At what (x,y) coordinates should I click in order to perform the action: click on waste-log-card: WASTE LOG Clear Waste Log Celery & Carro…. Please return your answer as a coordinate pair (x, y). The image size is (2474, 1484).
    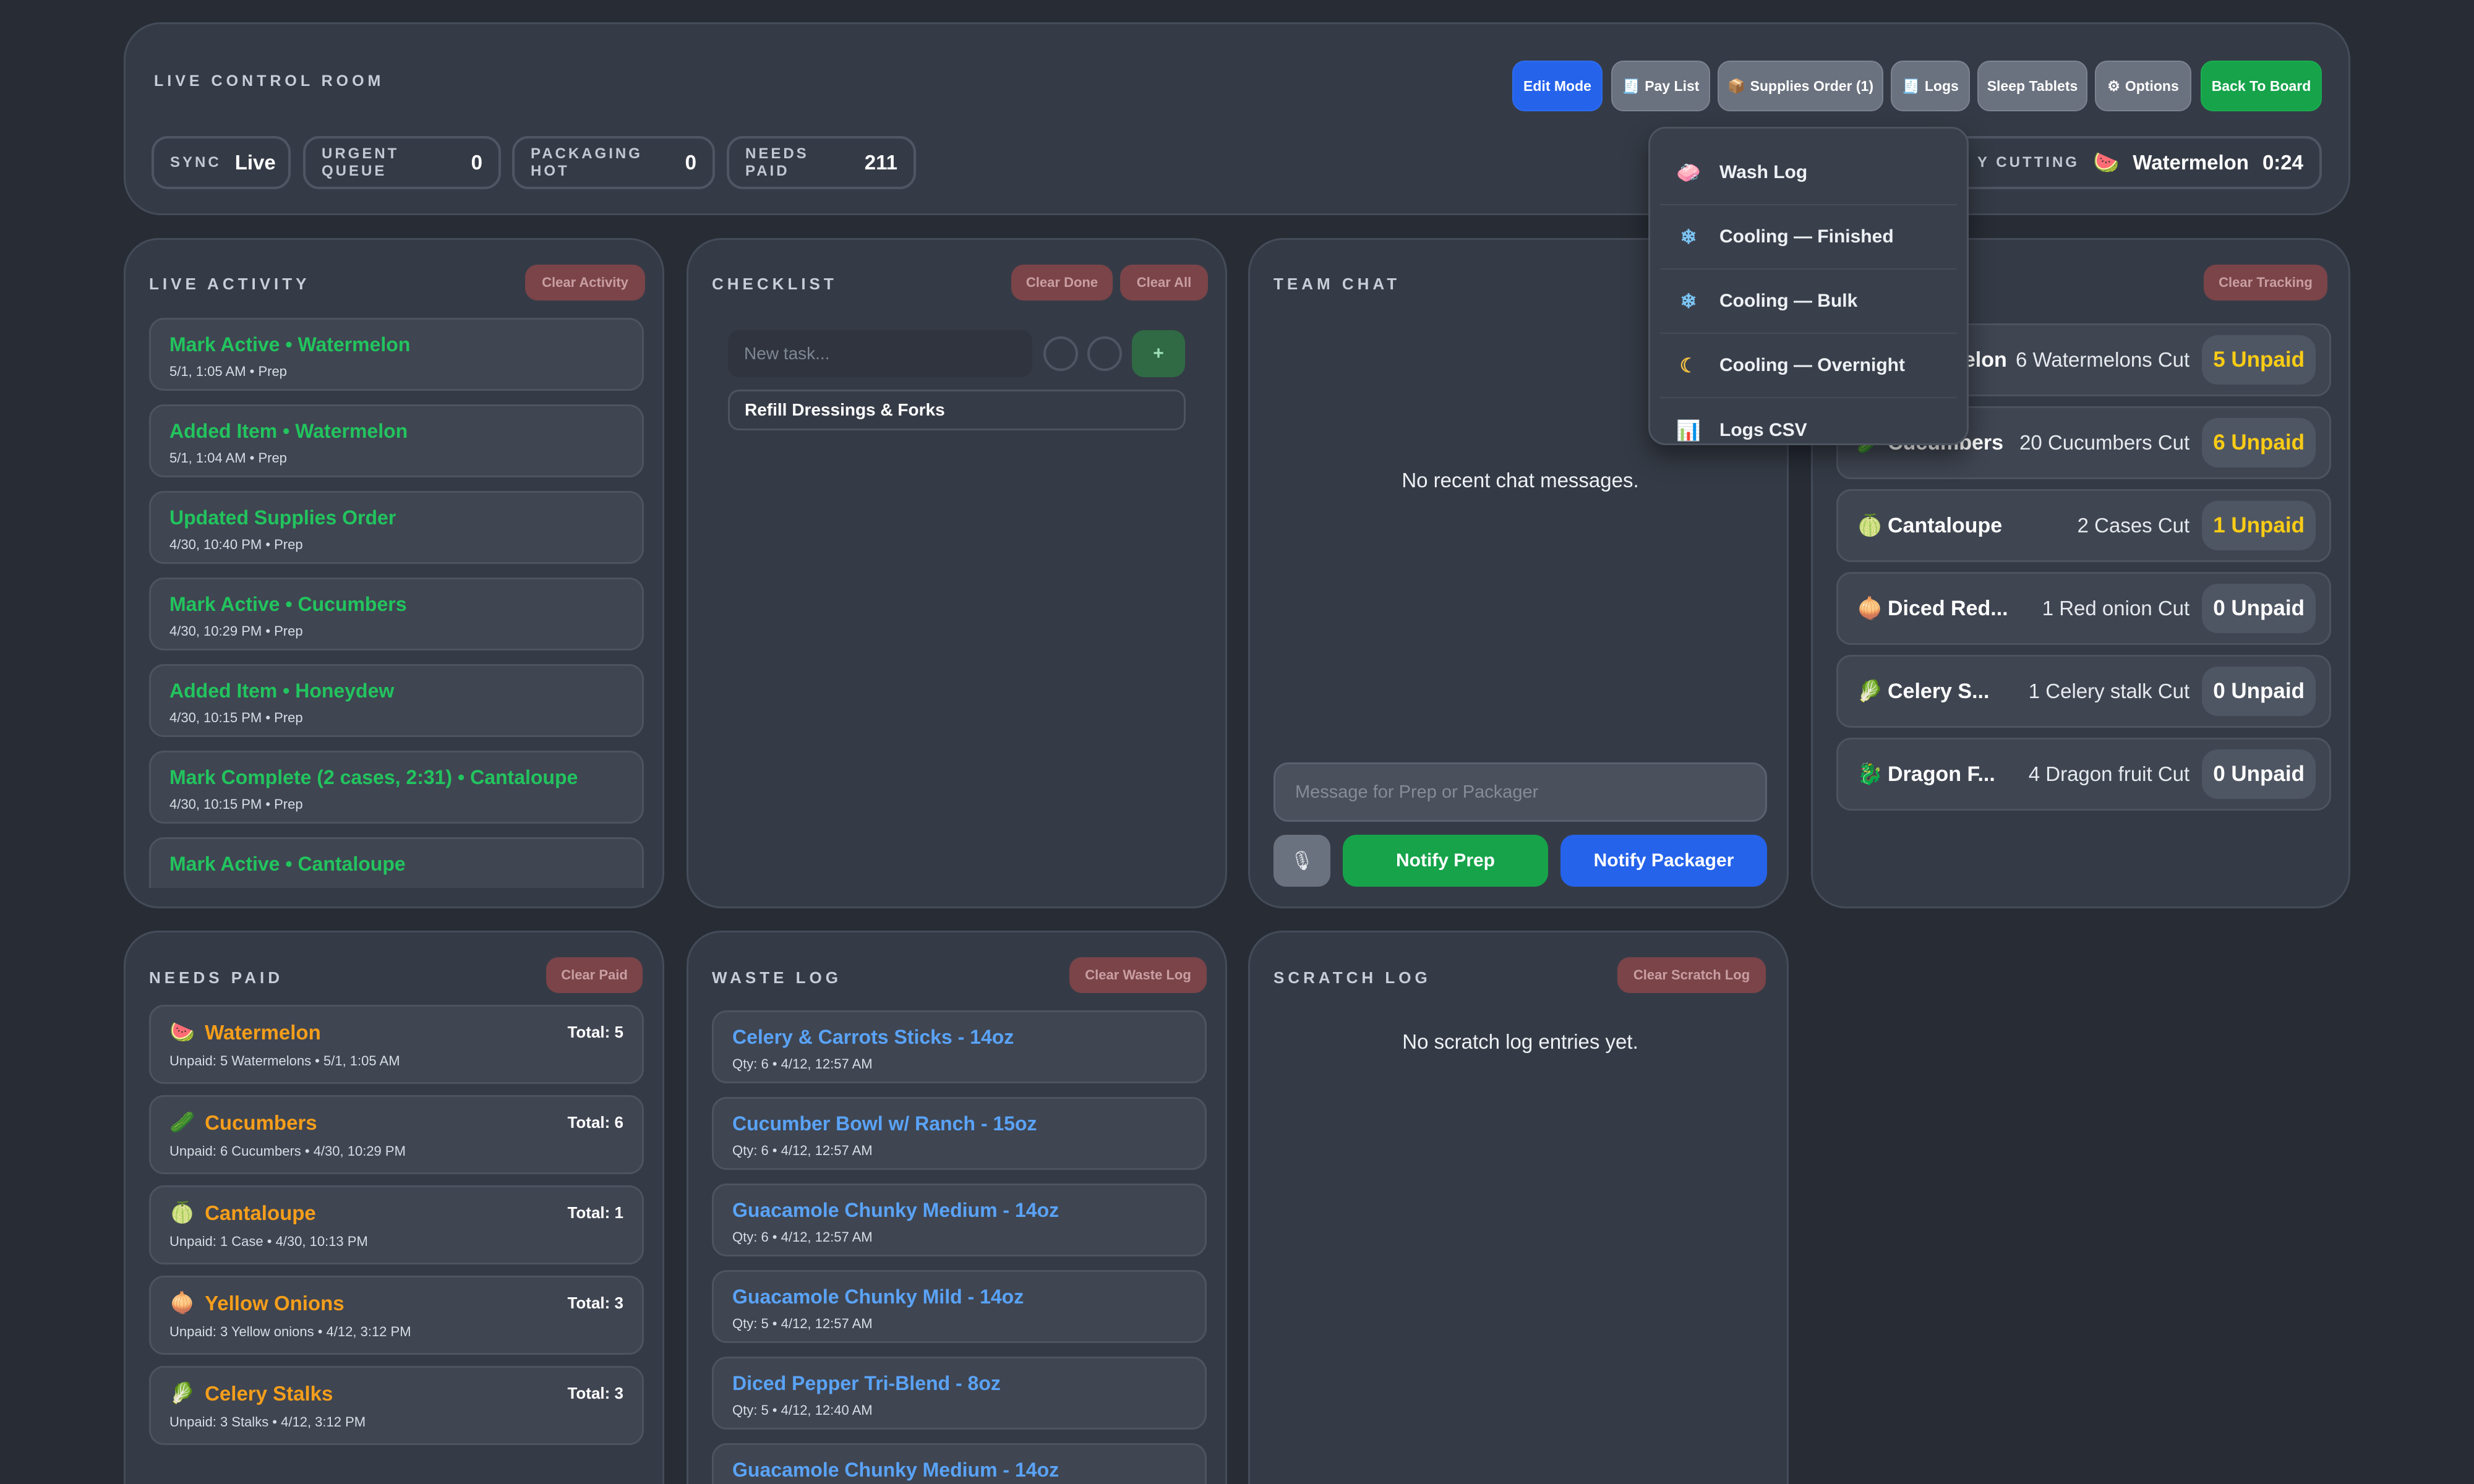
    Looking at the image, I should click on (957, 1207).